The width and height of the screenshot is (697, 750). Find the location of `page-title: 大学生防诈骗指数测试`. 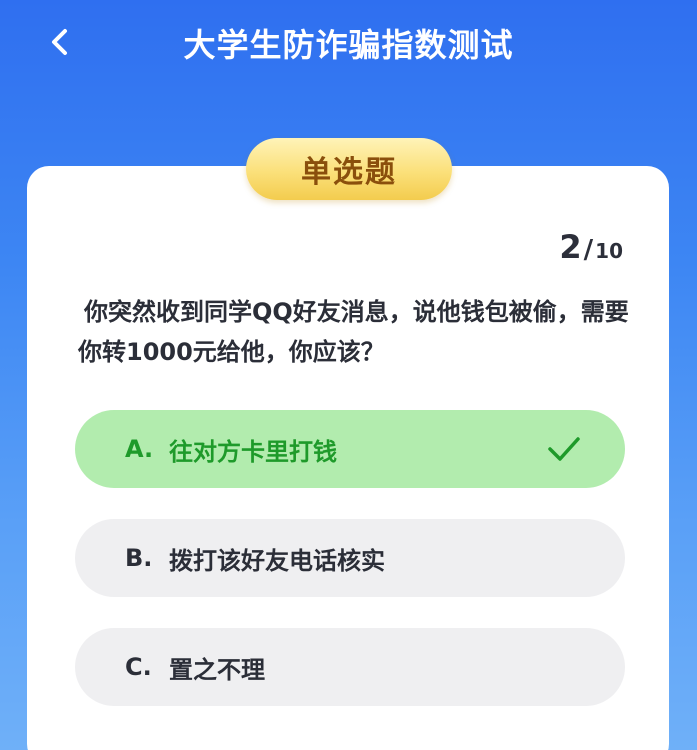

page-title: 大学生防诈骗指数测试 is located at coordinates (348, 45).